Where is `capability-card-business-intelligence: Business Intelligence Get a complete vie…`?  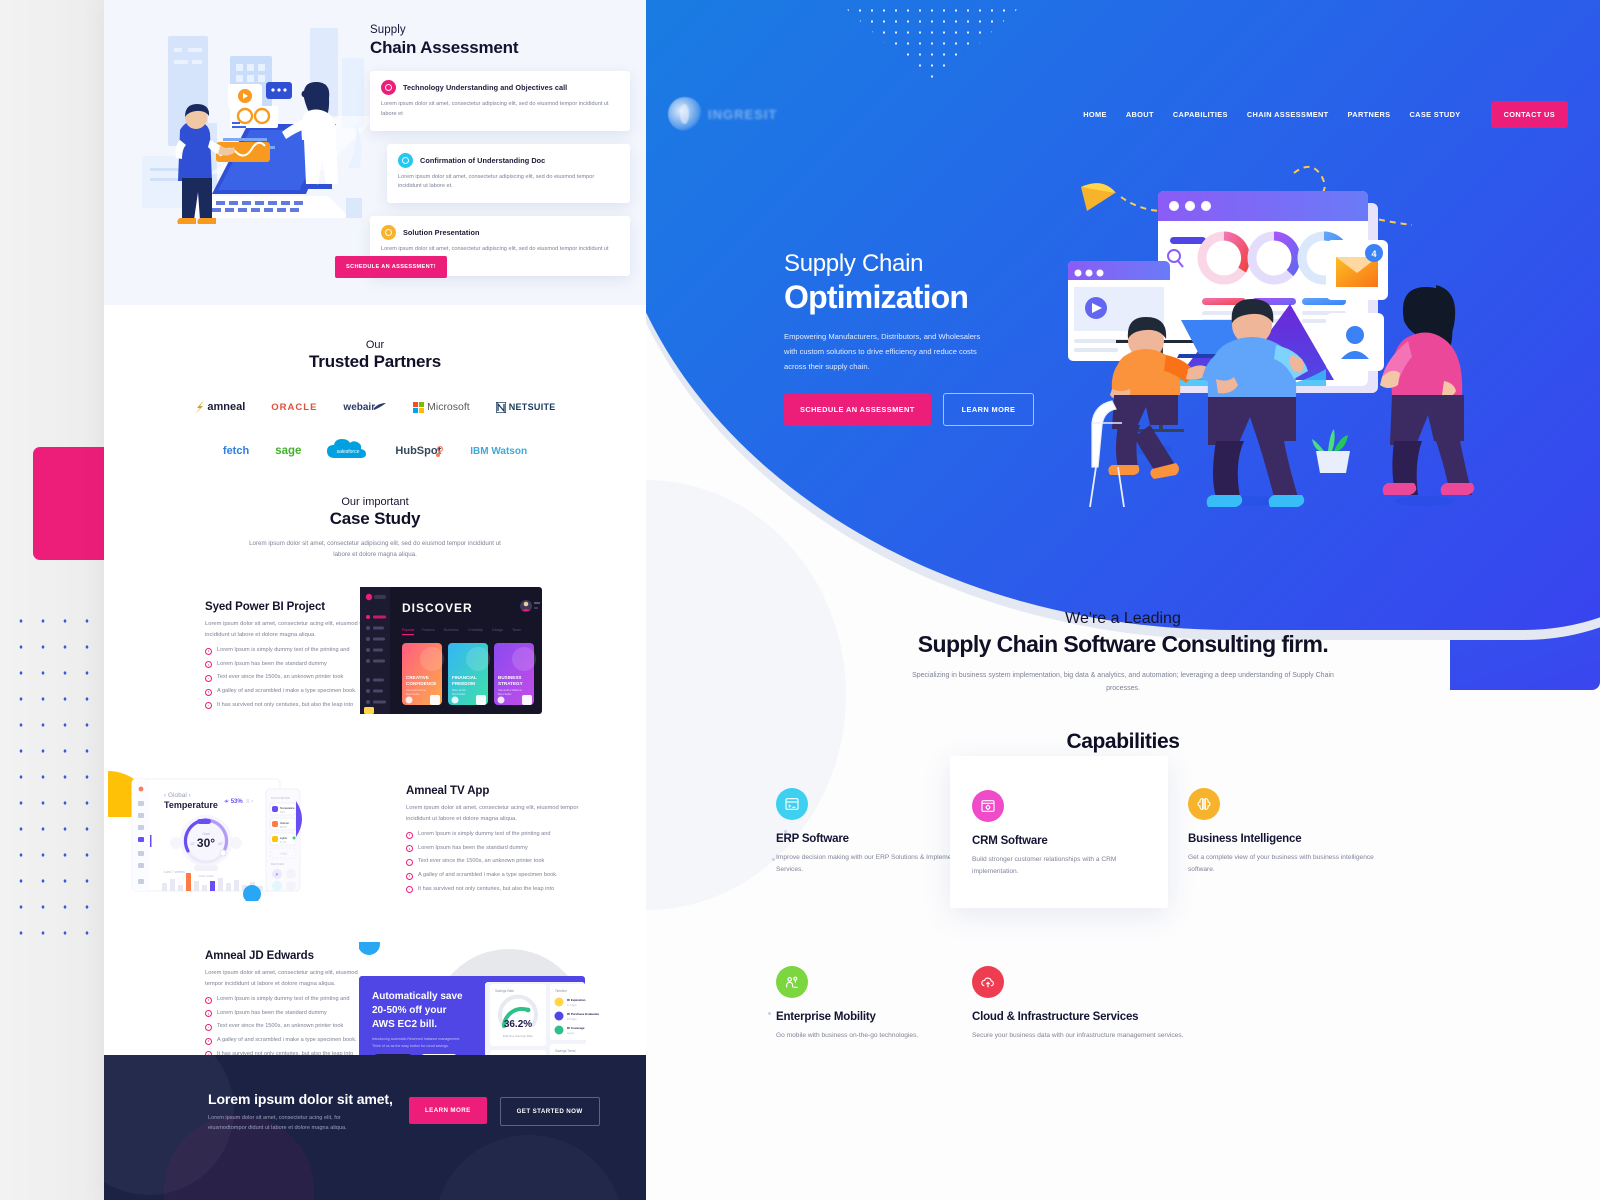 capability-card-business-intelligence: Business Intelligence Get a complete vie… is located at coordinates (1286, 848).